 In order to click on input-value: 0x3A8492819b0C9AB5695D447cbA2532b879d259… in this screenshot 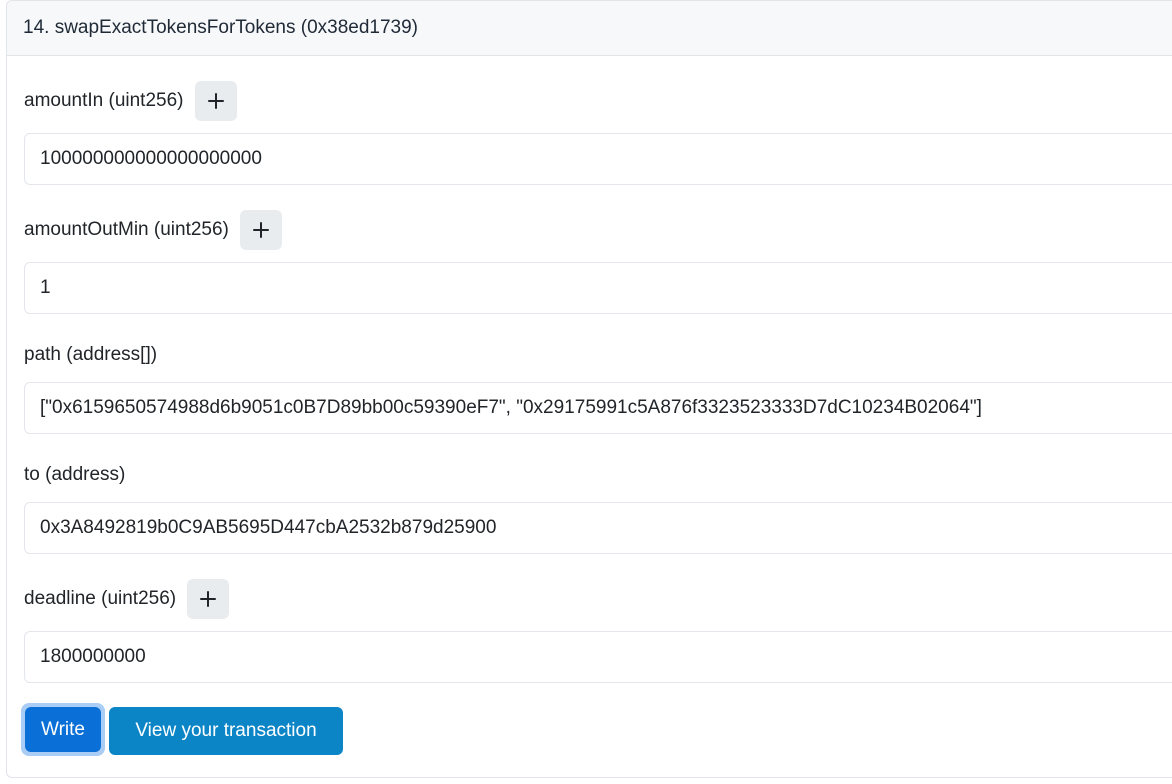, I will do `click(268, 527)`.